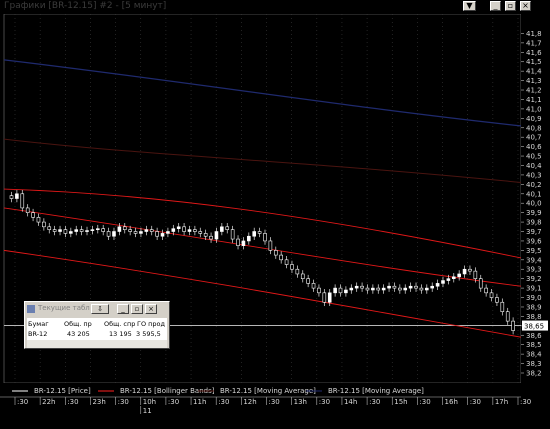  What do you see at coordinates (469, 6) in the screenshot?
I see `pin-button: ▼` at bounding box center [469, 6].